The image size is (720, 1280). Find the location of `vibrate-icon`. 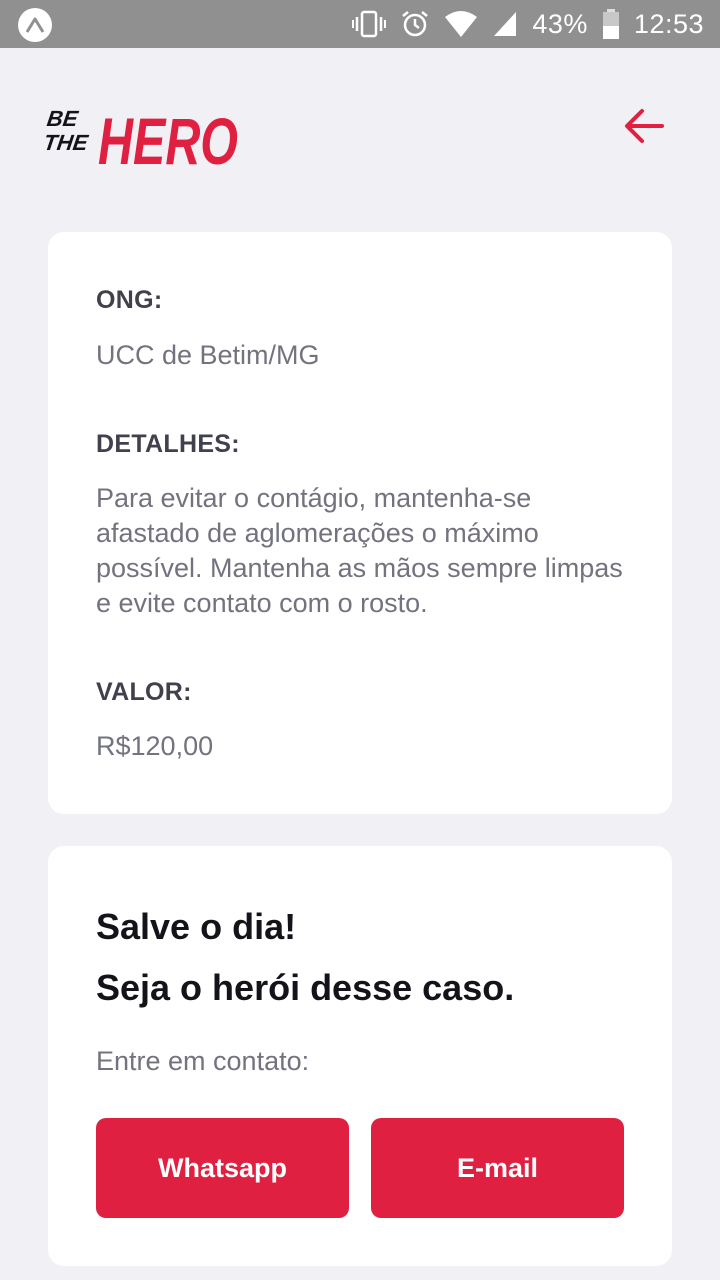

vibrate-icon is located at coordinates (369, 24).